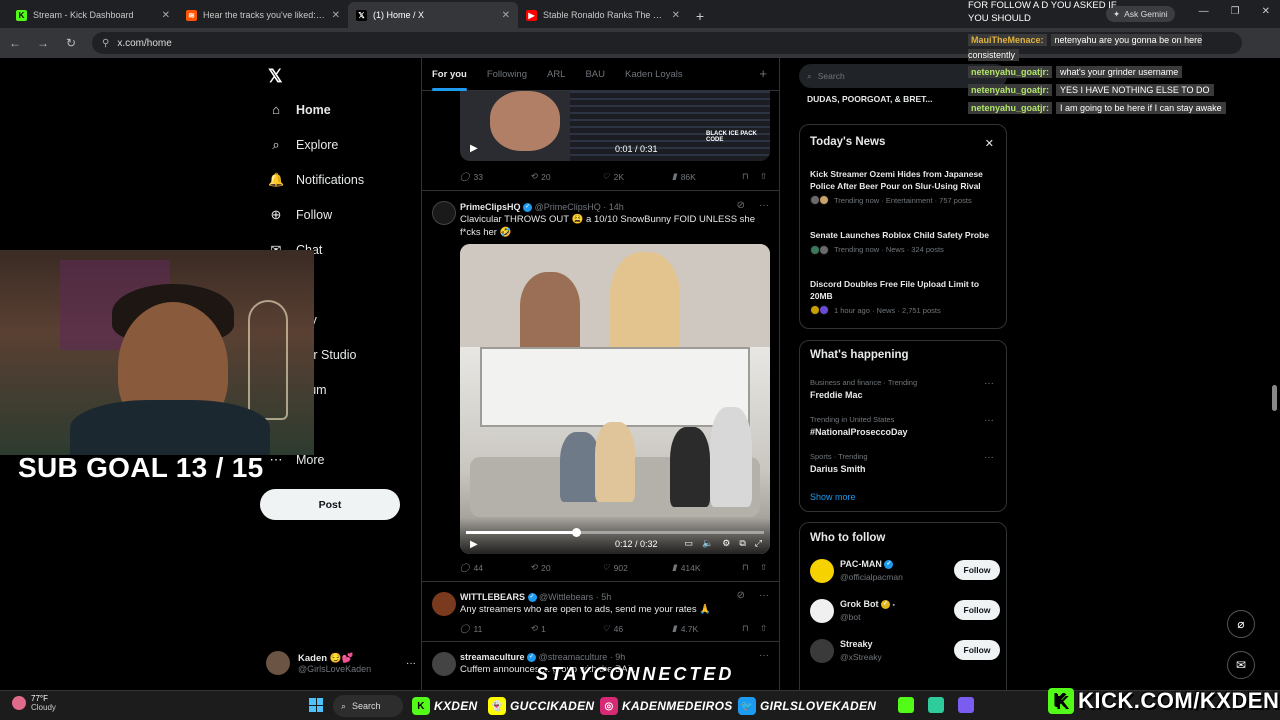 This screenshot has width=1280, height=720. Describe the element at coordinates (465, 628) in the screenshot. I see `reply-icon: ◯` at that location.